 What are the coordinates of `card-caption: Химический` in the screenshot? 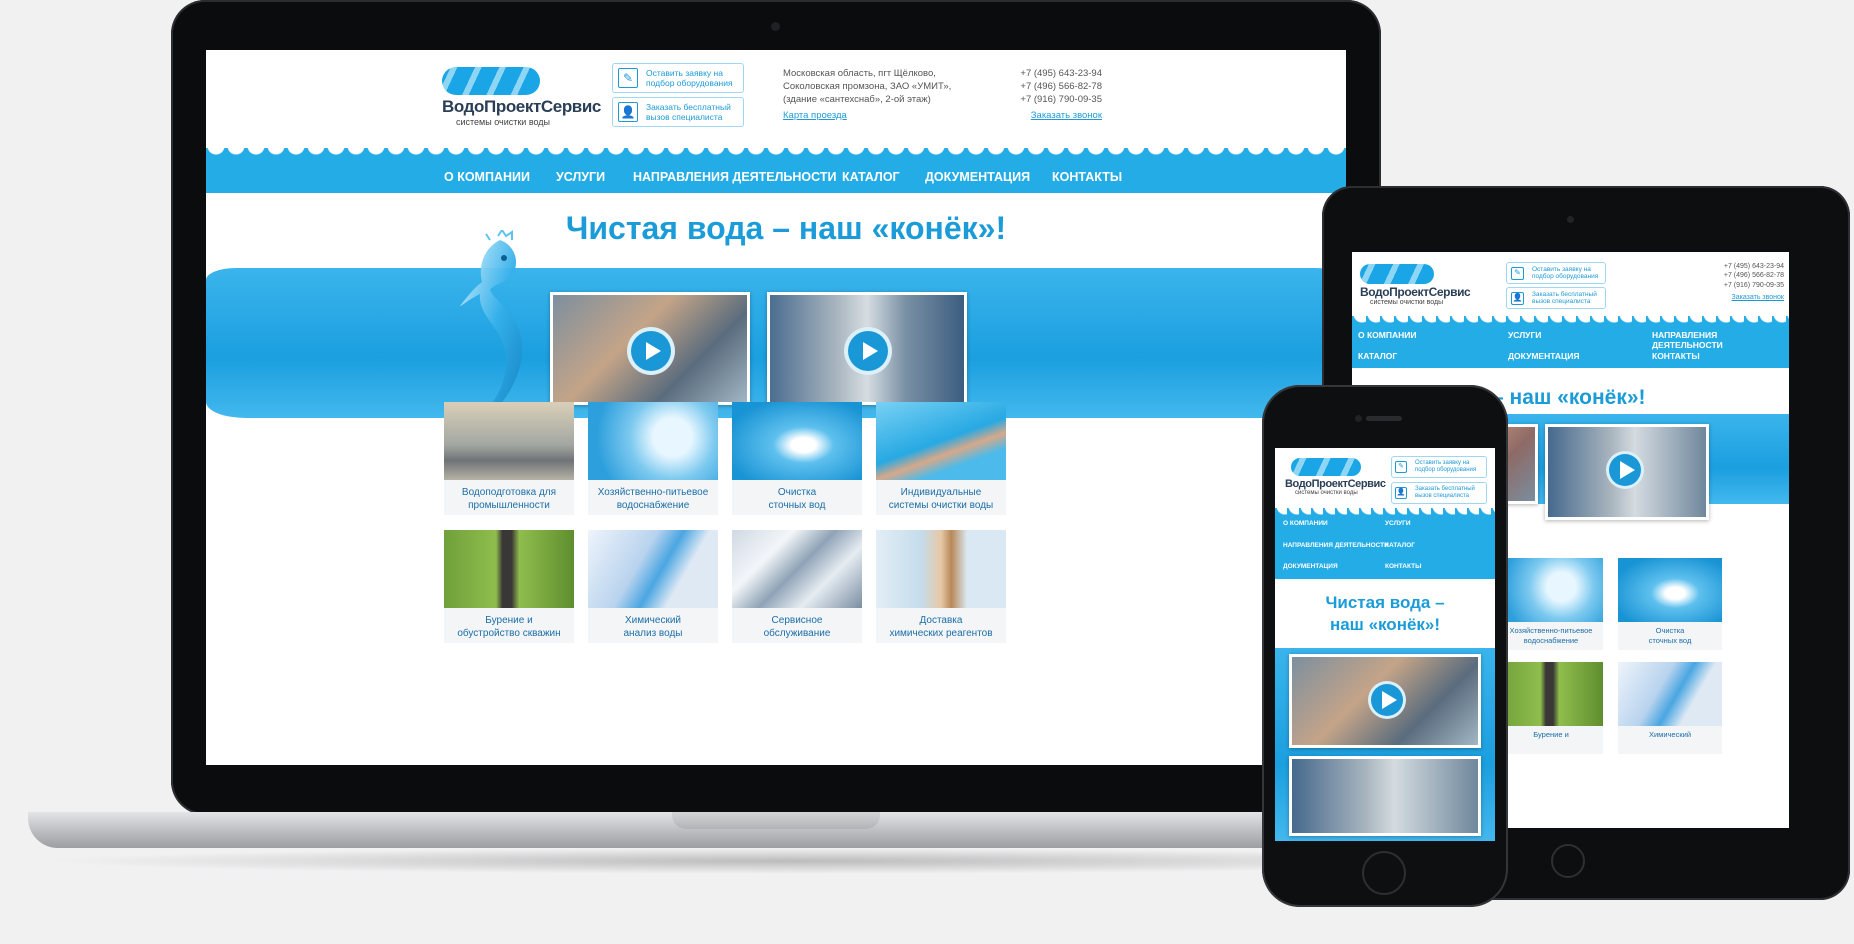 It's located at (653, 620).